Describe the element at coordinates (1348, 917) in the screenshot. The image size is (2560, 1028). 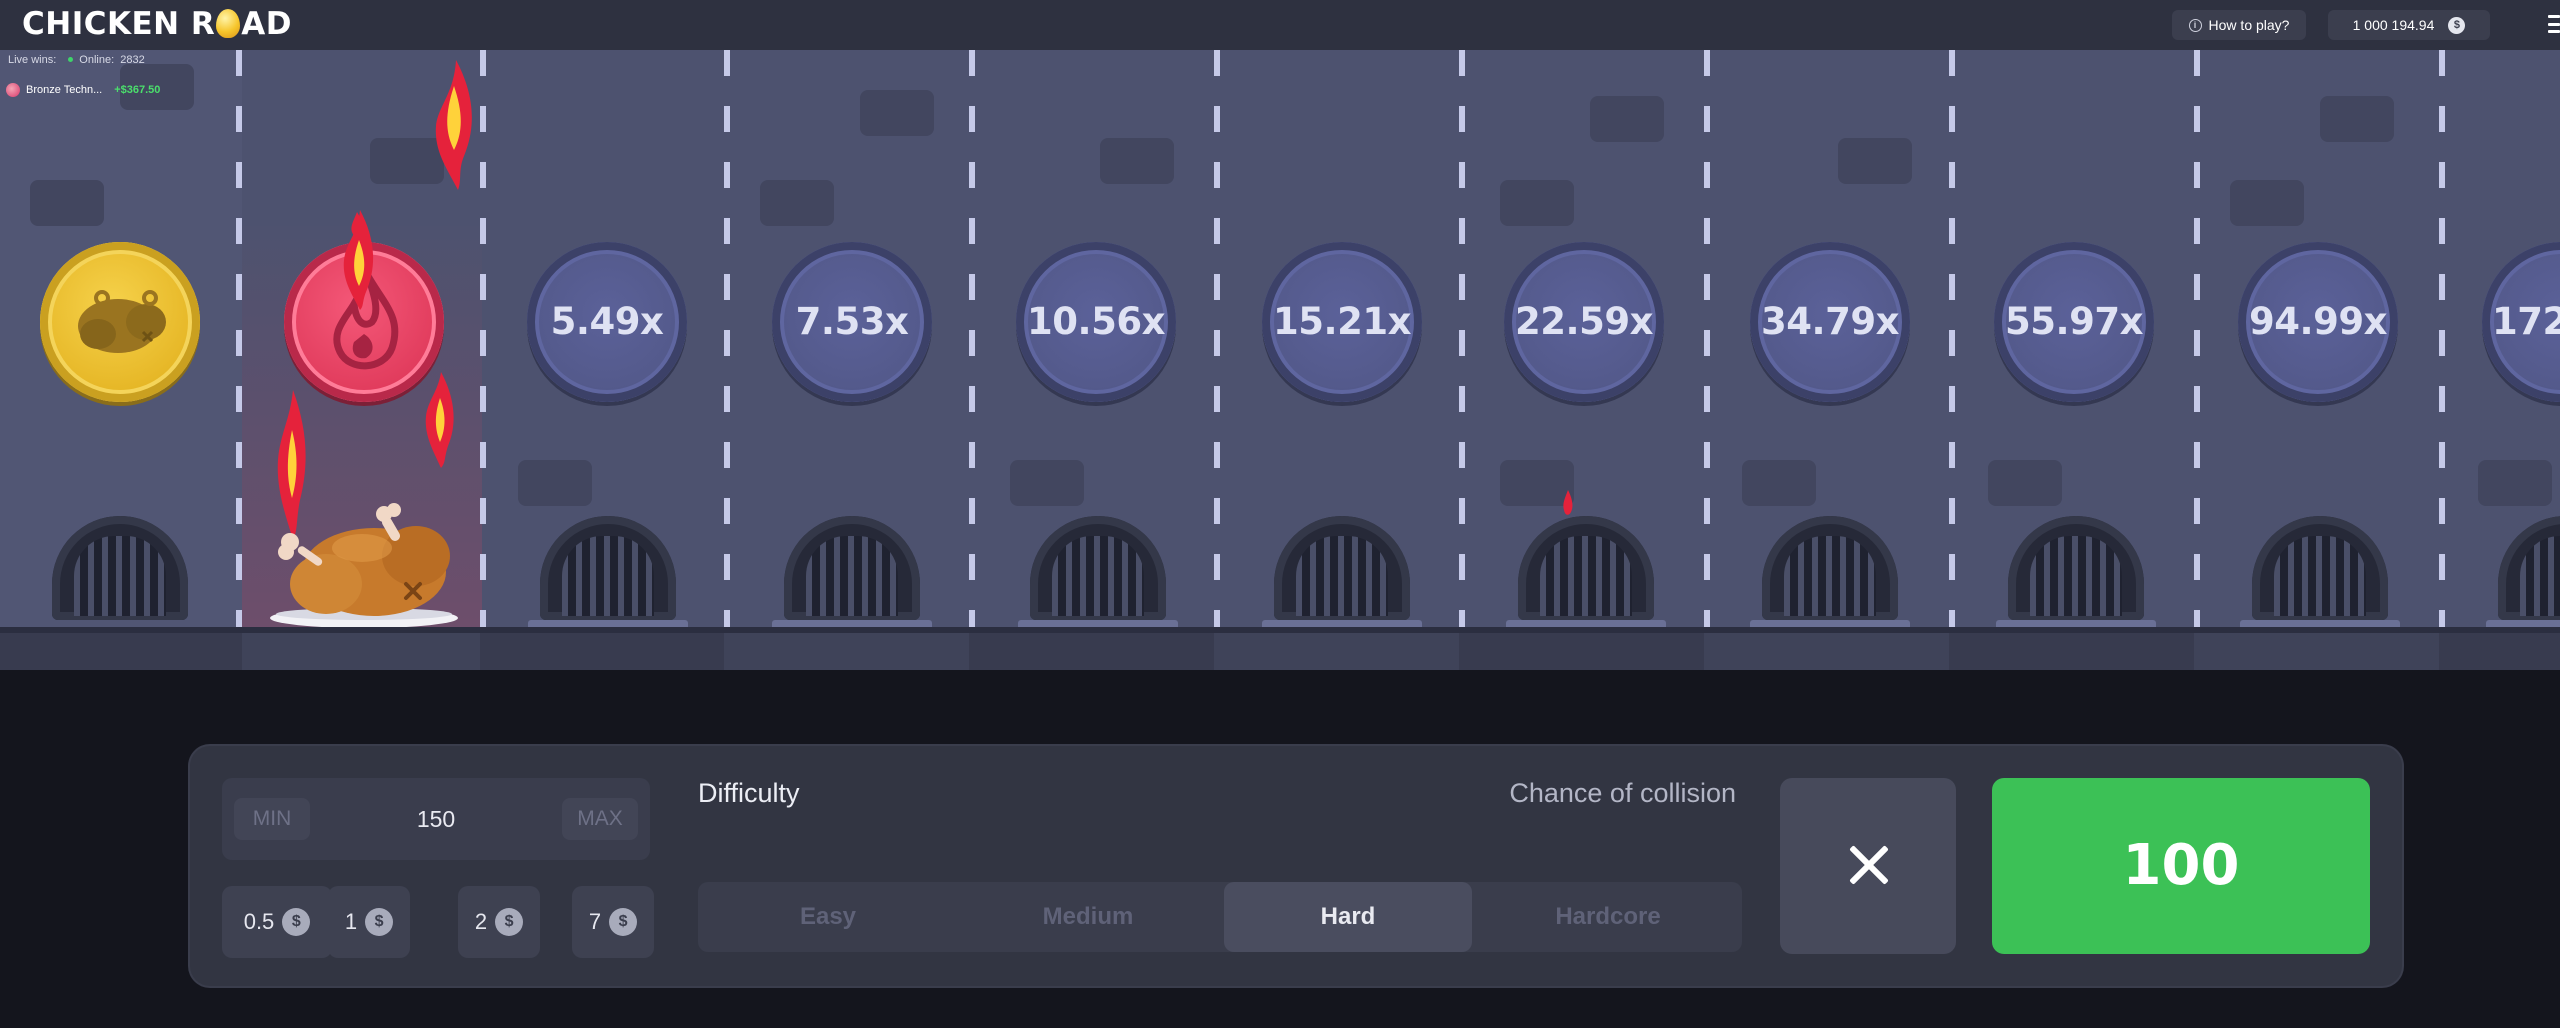
I see `difficulty-option-hard: Hard` at that location.